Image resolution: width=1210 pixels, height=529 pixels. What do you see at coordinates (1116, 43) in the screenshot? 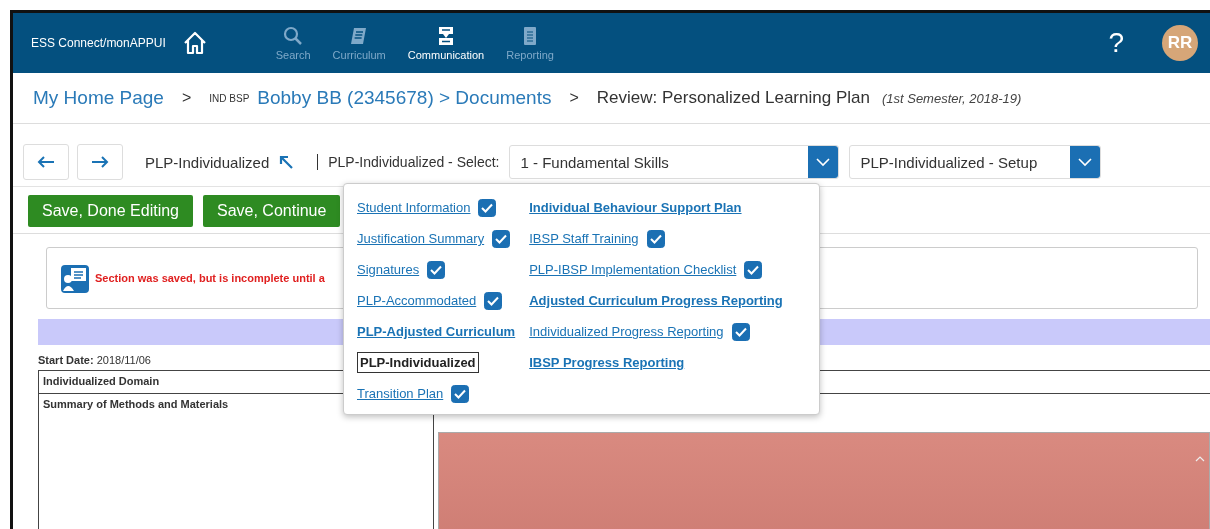
I see `help-button: ?` at bounding box center [1116, 43].